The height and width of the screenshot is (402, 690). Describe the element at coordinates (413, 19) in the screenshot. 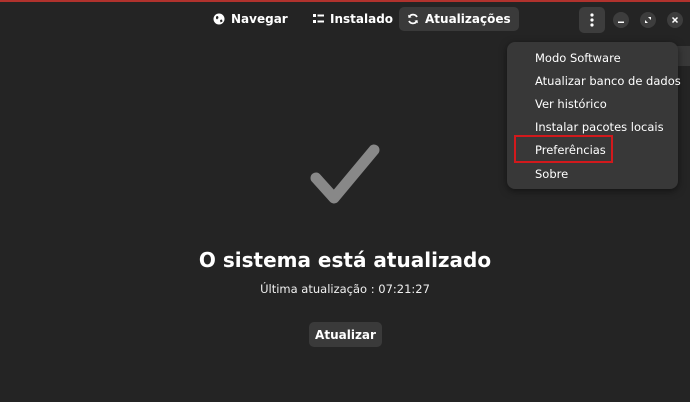

I see `refresh-icon` at that location.